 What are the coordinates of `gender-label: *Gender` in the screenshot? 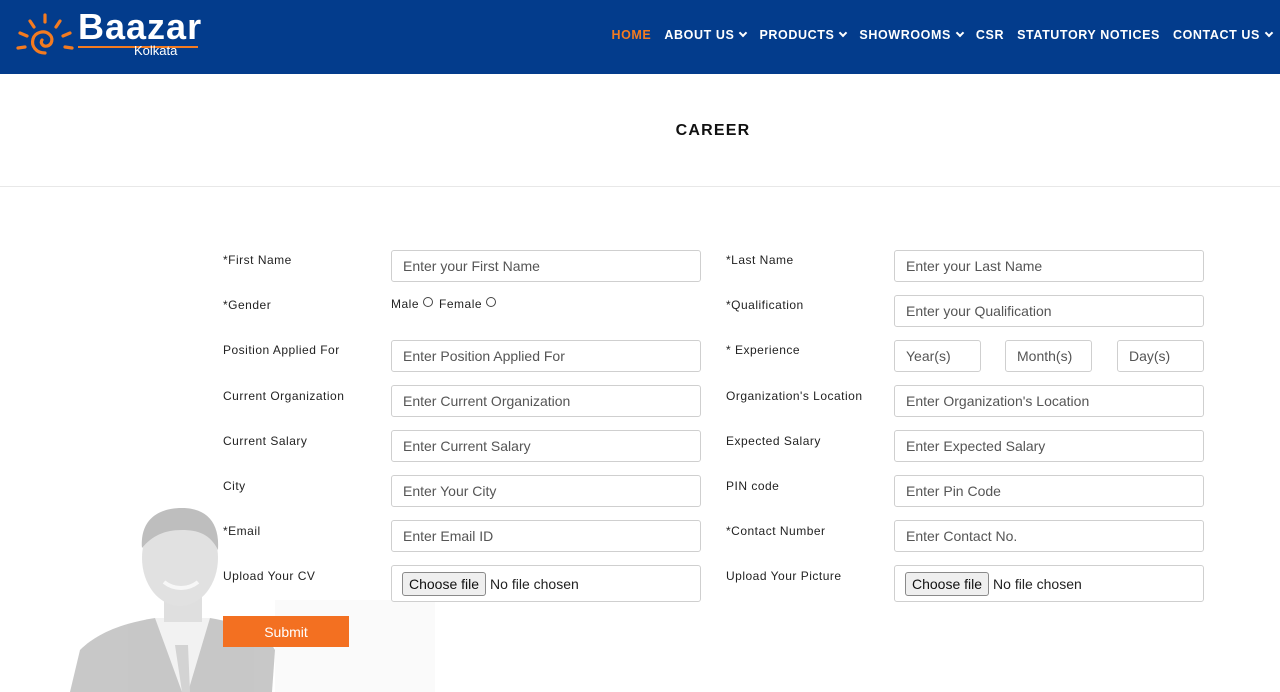 It's located at (247, 305).